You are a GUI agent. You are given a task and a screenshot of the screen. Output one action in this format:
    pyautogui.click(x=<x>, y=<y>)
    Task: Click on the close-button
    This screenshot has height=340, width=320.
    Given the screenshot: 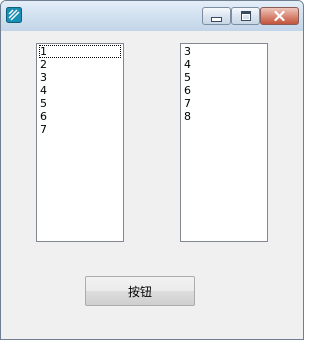 What is the action you would take?
    pyautogui.click(x=279, y=16)
    